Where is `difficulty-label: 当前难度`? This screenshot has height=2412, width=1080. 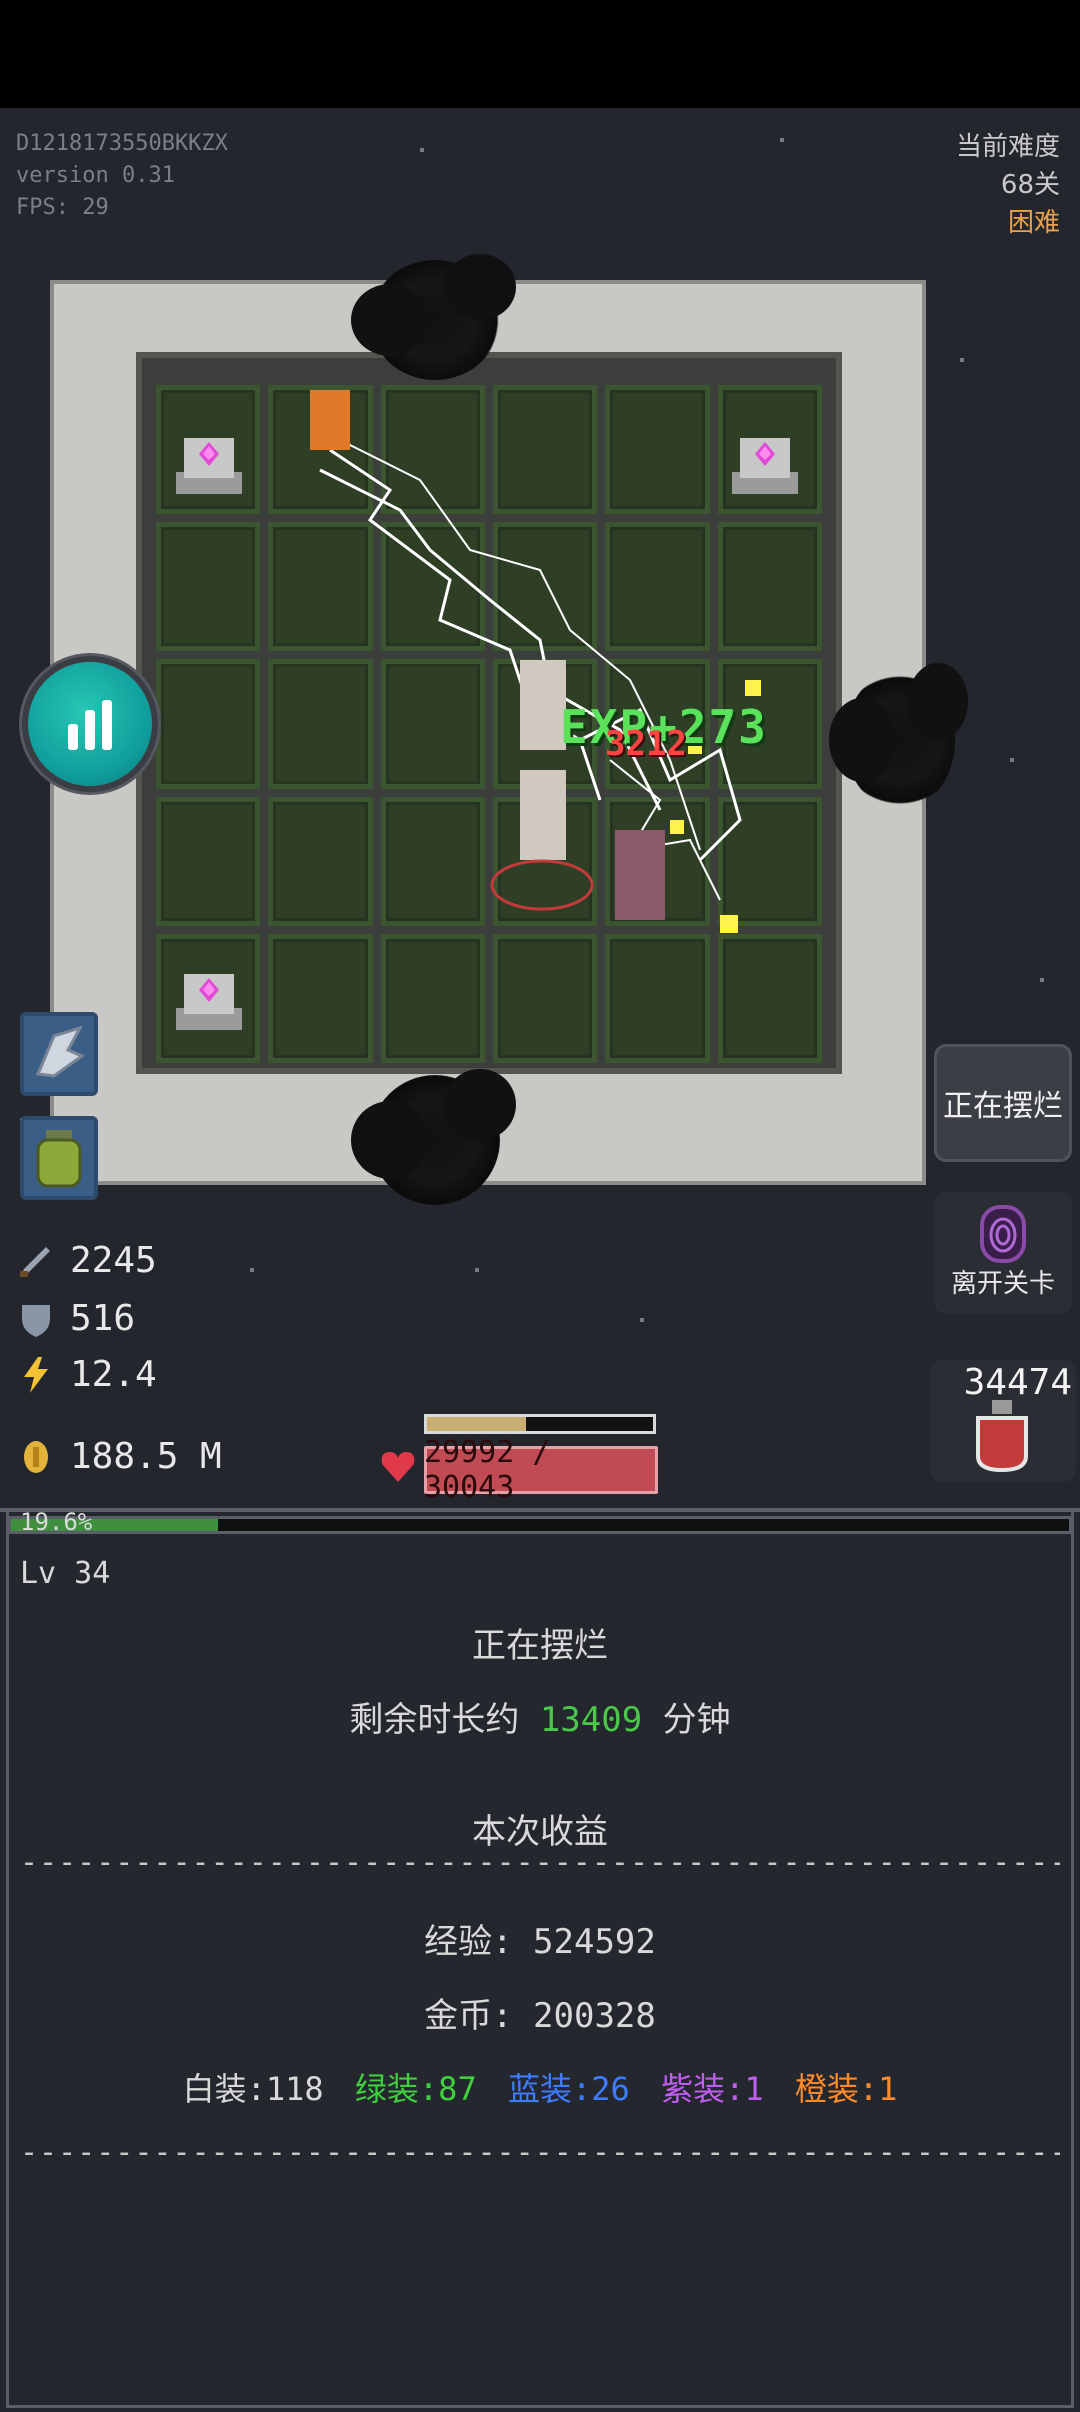 difficulty-label: 当前难度 is located at coordinates (1007, 147).